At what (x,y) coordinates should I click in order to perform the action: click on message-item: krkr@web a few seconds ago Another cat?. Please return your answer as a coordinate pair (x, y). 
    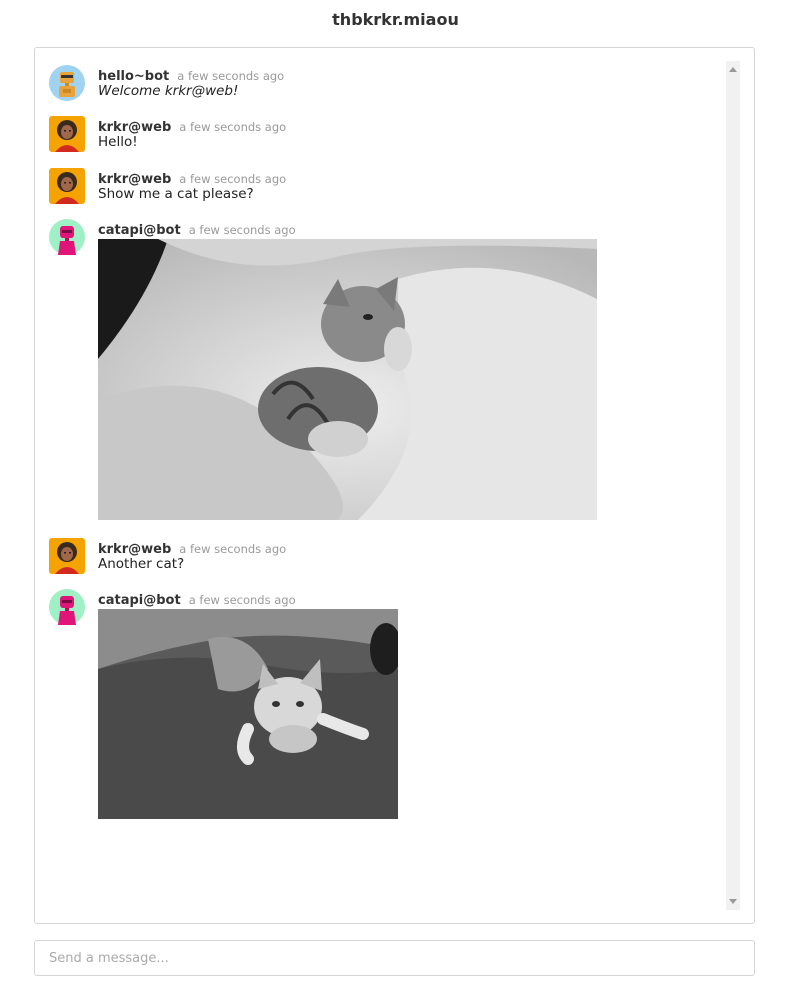
    Looking at the image, I should click on (349, 558).